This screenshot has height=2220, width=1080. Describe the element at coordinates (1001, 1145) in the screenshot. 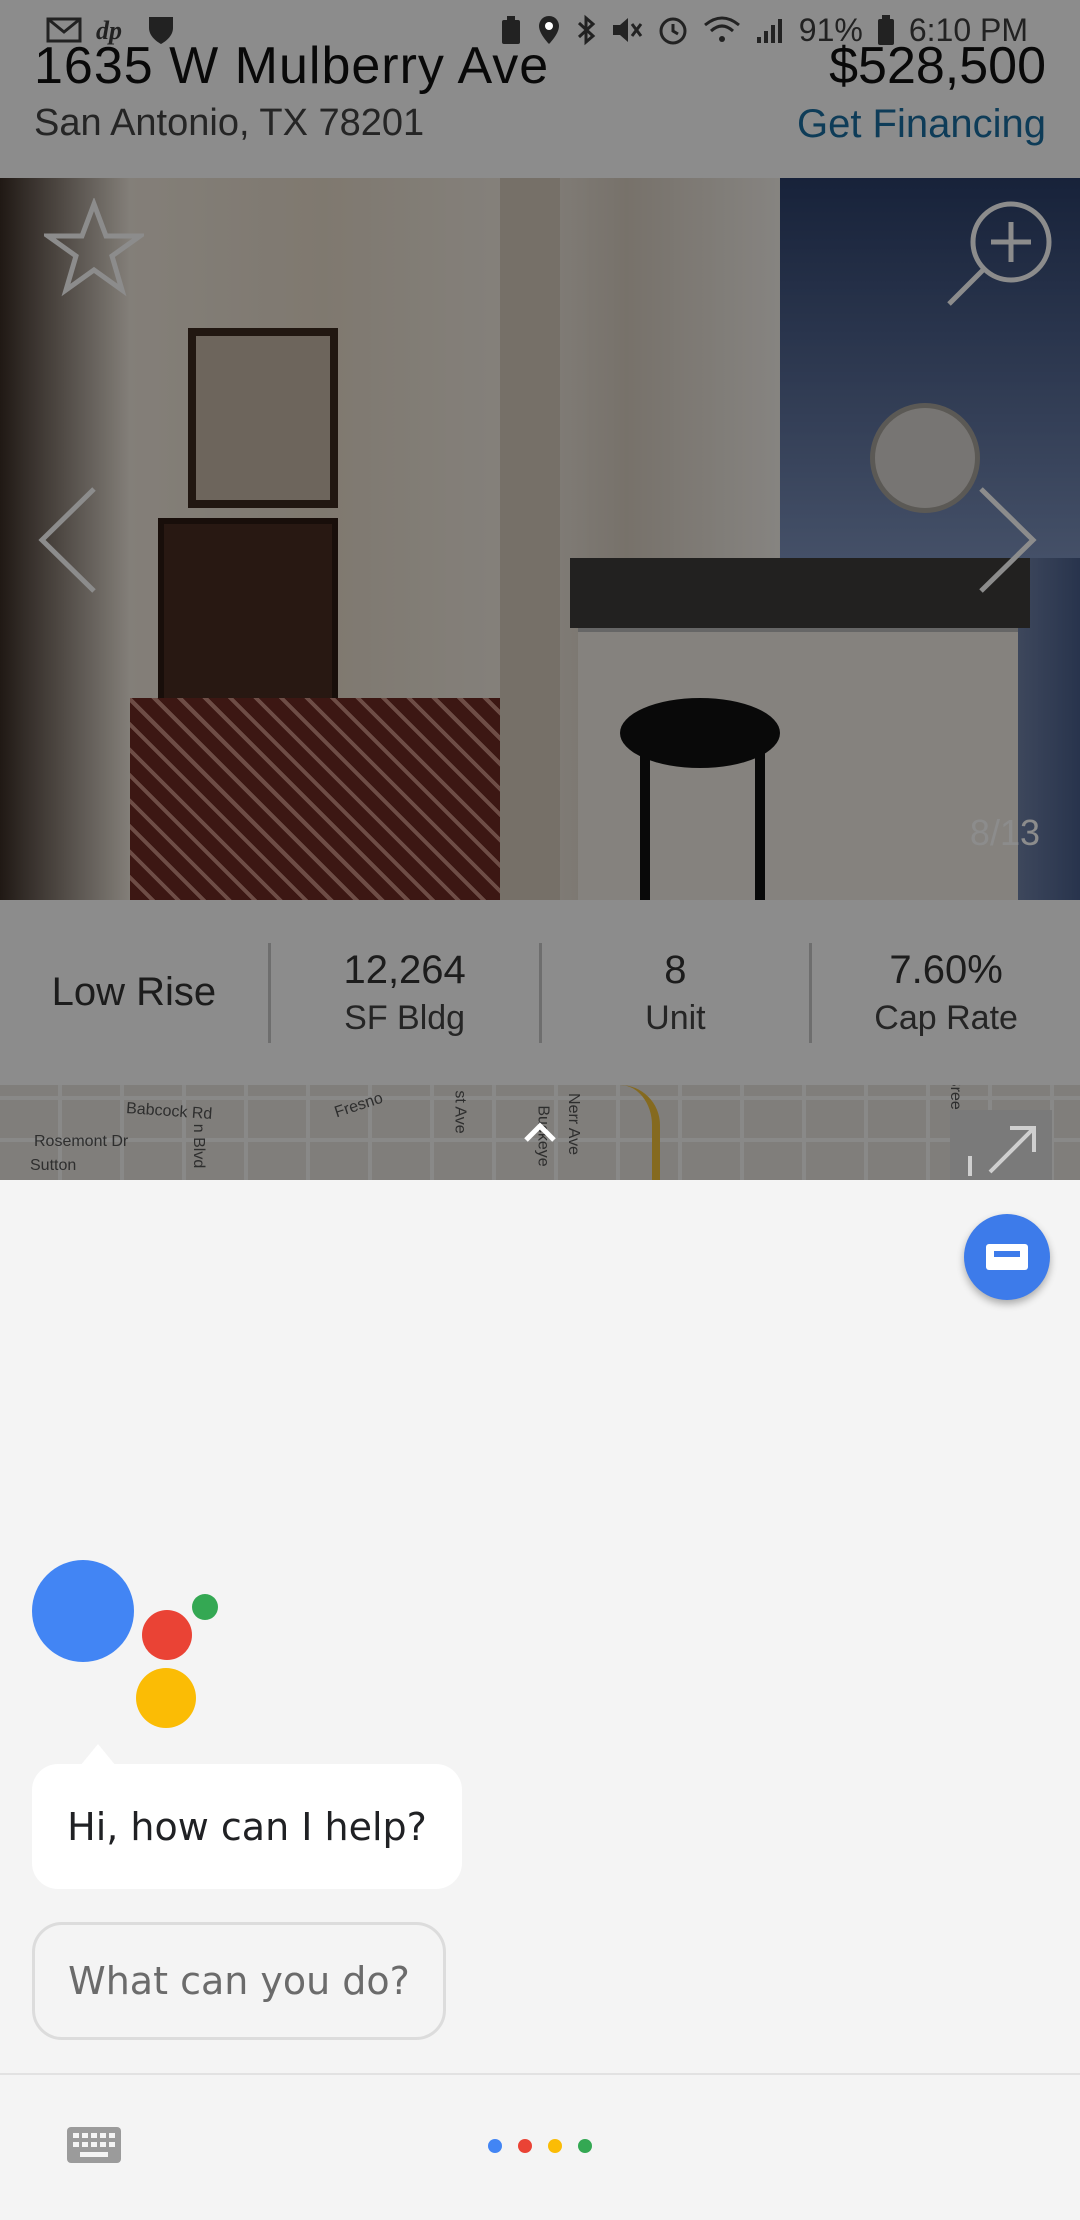

I see `expand-icon` at that location.